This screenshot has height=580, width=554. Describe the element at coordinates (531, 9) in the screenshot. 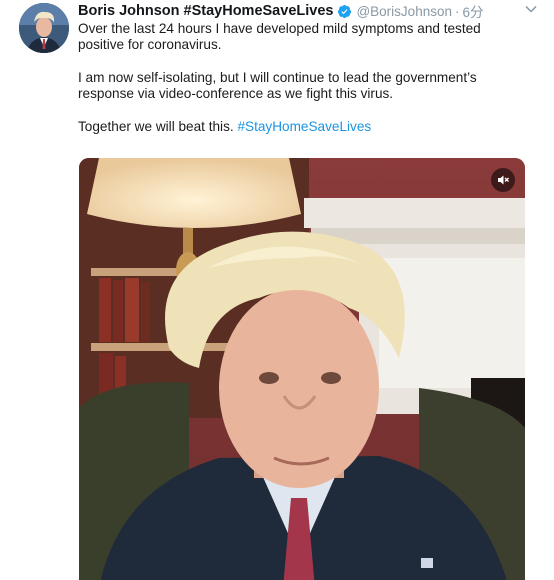

I see `chevron-down-icon` at that location.